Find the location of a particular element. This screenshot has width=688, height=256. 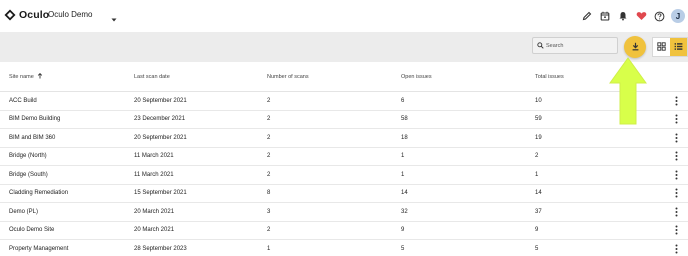

cell-open-issues: 9 is located at coordinates (403, 230).